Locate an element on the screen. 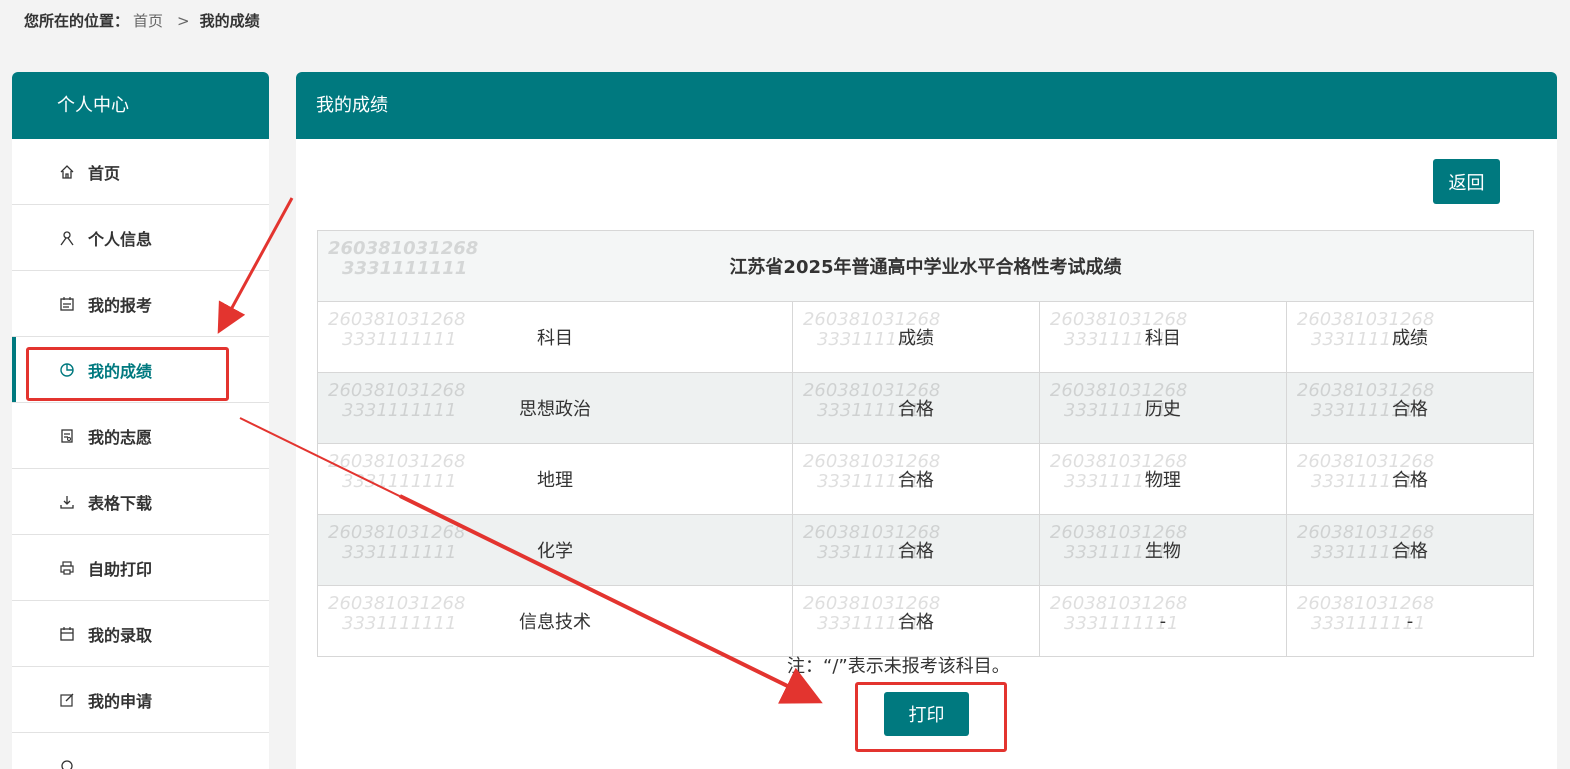  table-cell: 化学 260381031268 3331111111 is located at coordinates (555, 550).